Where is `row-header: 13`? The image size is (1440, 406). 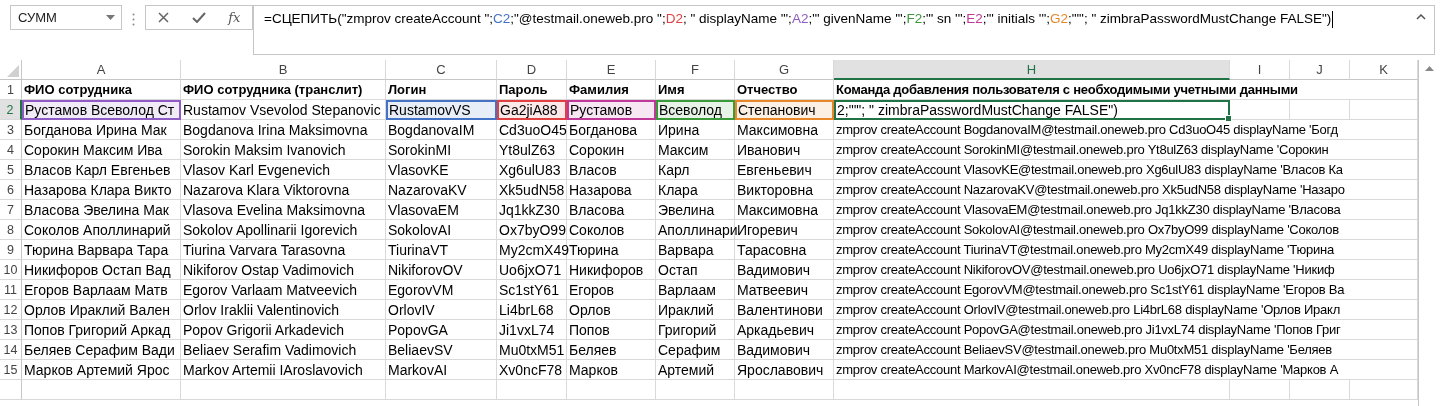
row-header: 13 is located at coordinates (11, 330).